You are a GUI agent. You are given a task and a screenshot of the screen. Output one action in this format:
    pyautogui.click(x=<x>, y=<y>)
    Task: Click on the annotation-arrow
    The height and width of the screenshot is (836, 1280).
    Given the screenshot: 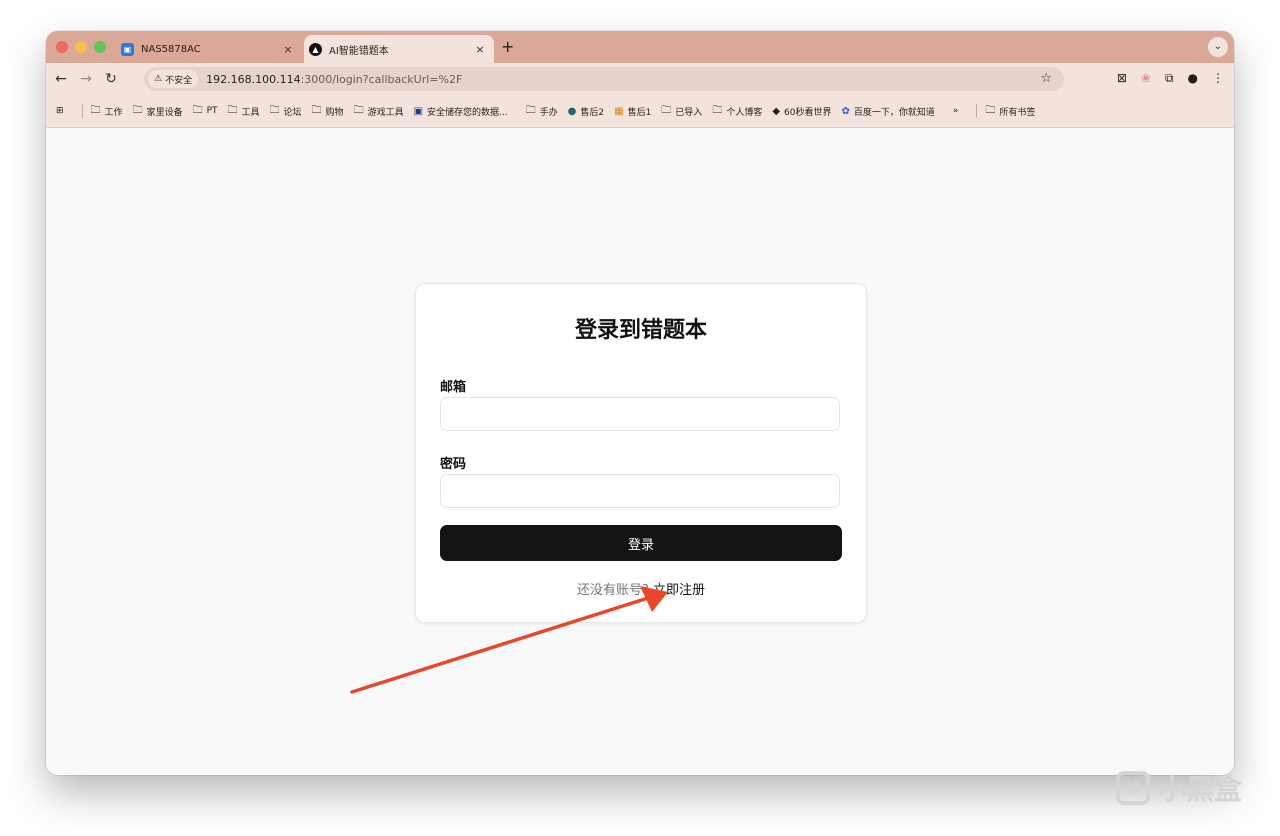 What is the action you would take?
    pyautogui.click(x=509, y=640)
    